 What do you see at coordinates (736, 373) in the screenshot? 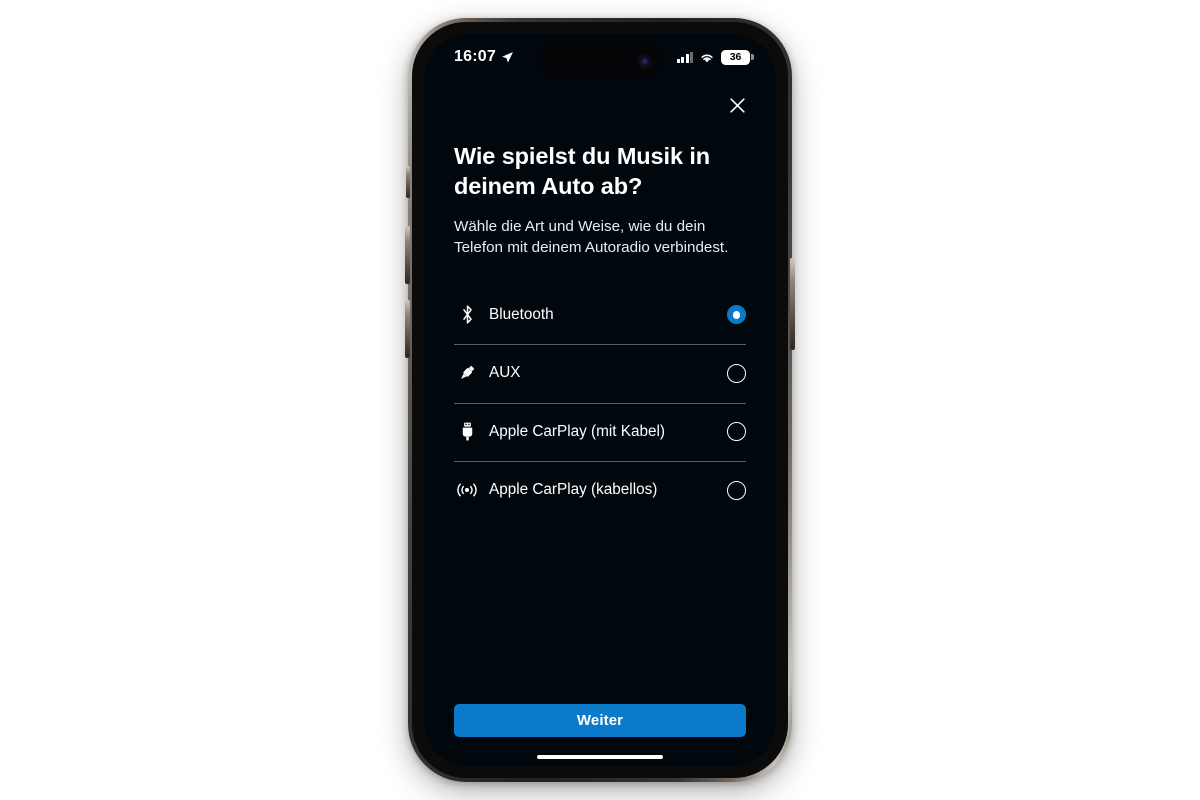
I see `radio-aux` at bounding box center [736, 373].